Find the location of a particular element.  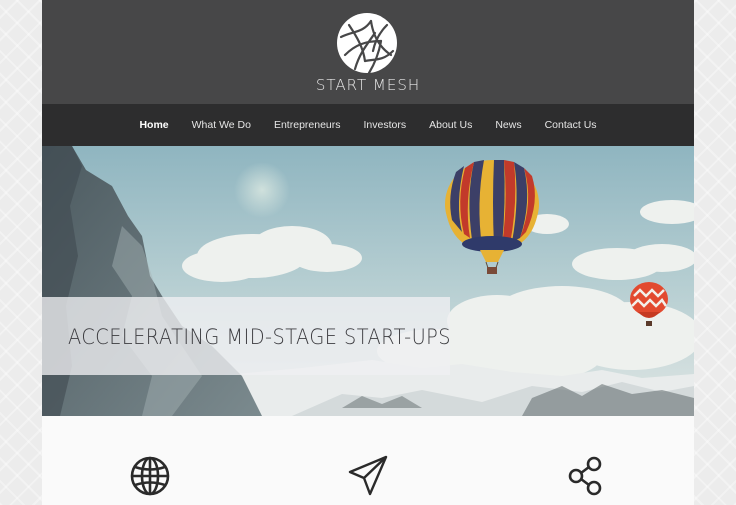

paper-plane-icon is located at coordinates (368, 475).